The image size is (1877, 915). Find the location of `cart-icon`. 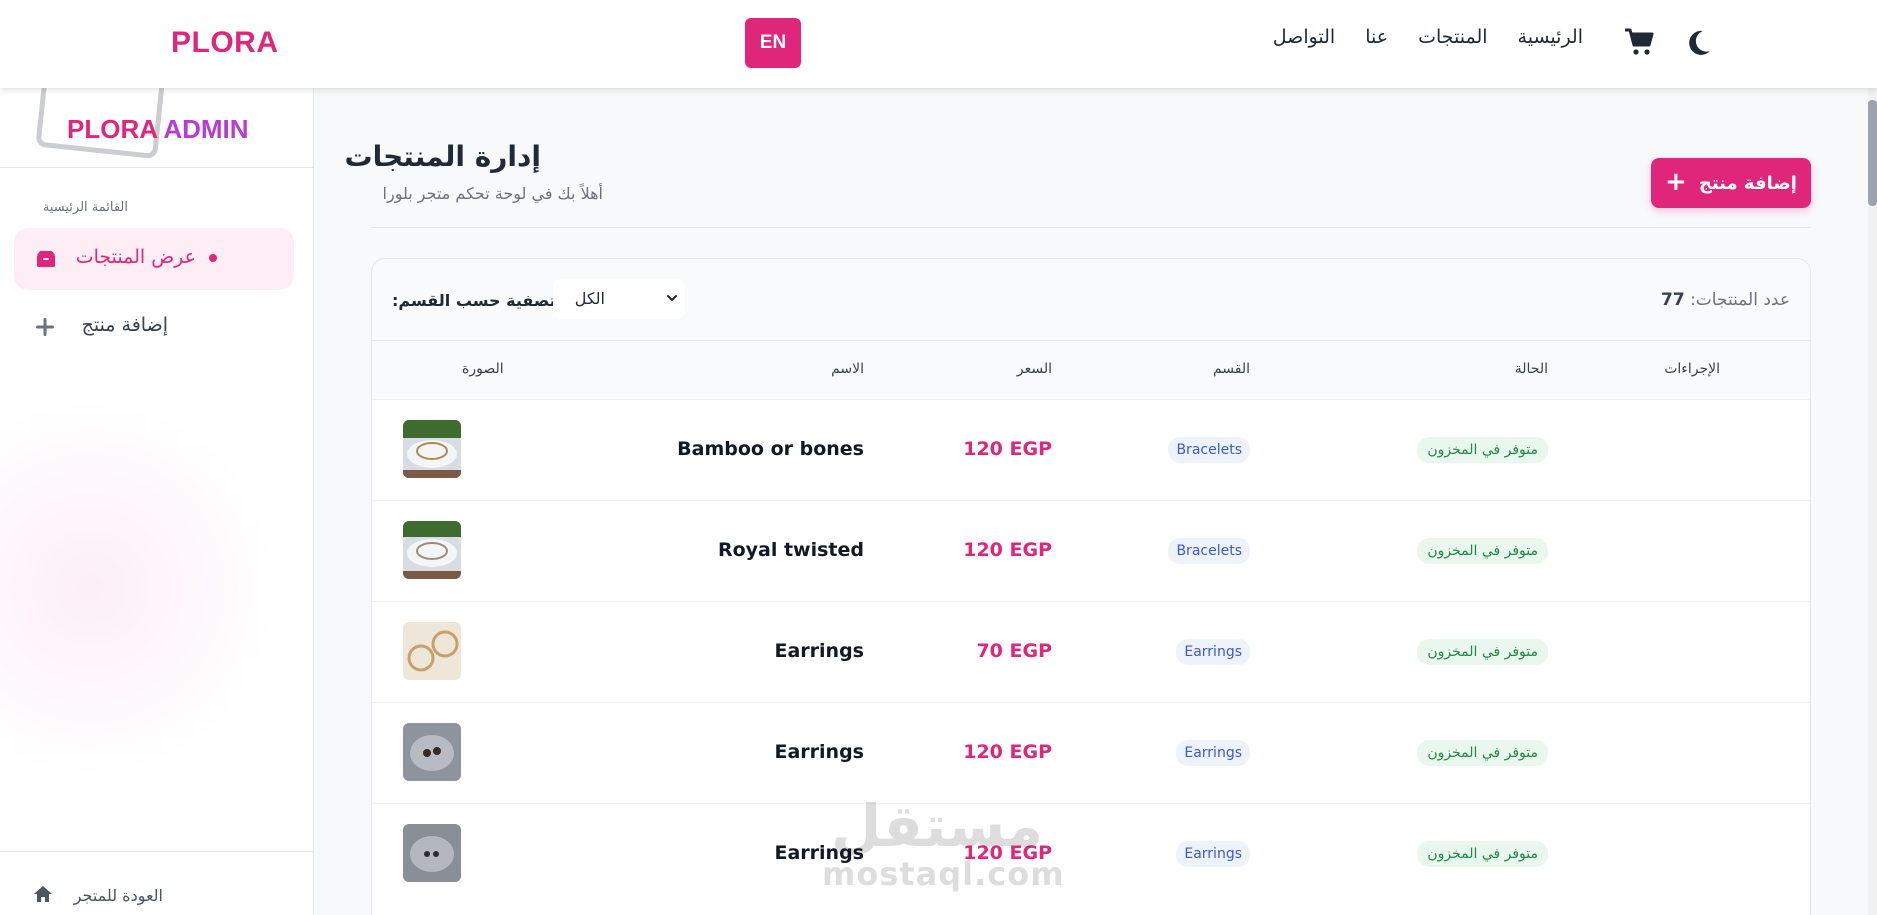

cart-icon is located at coordinates (1639, 42).